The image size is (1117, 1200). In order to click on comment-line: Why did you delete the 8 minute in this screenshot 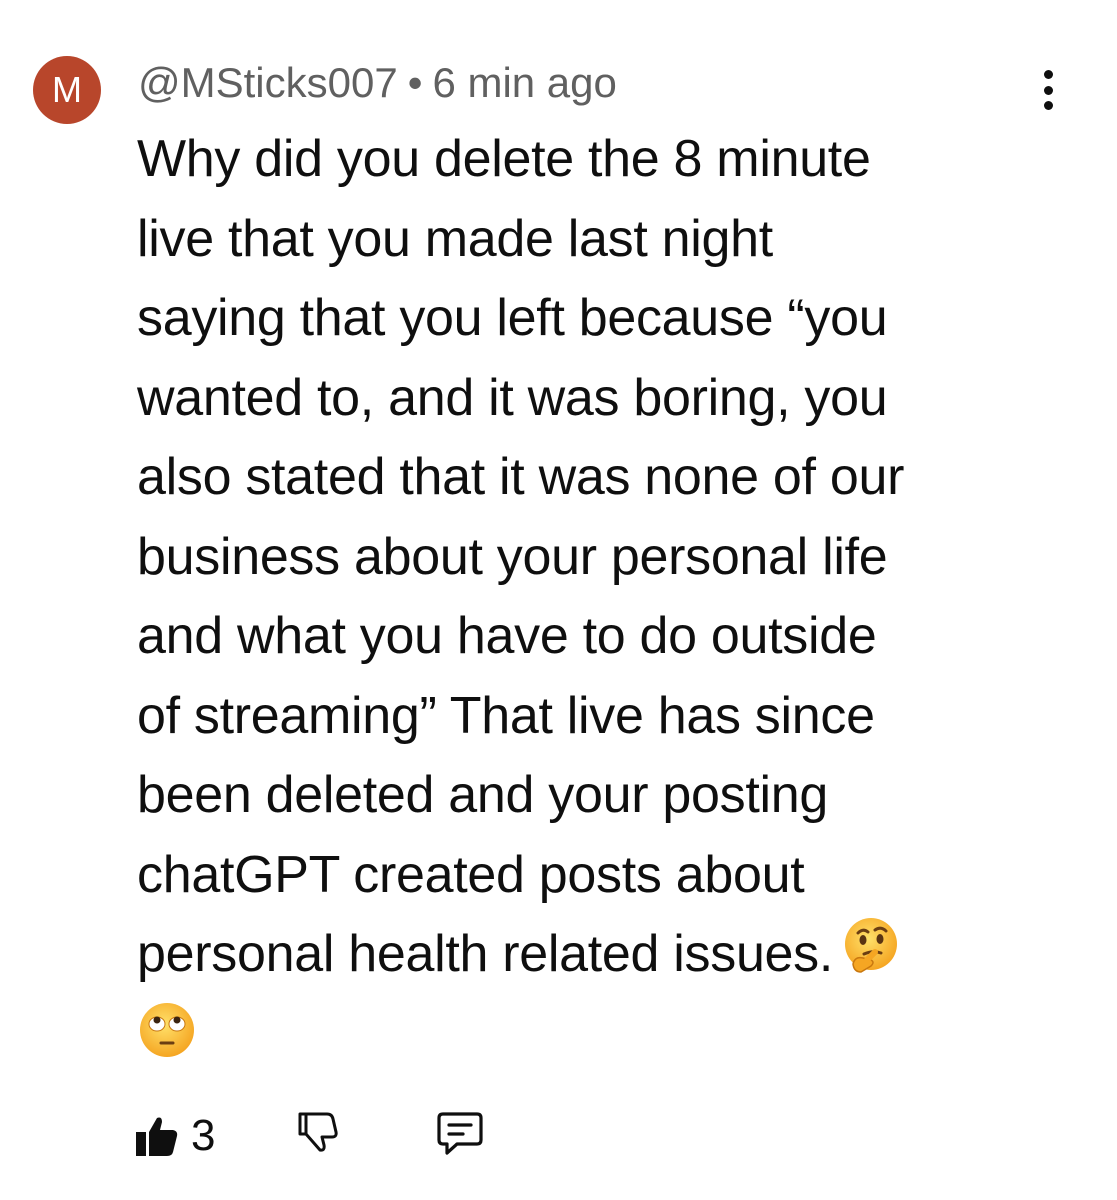, I will do `click(504, 159)`.